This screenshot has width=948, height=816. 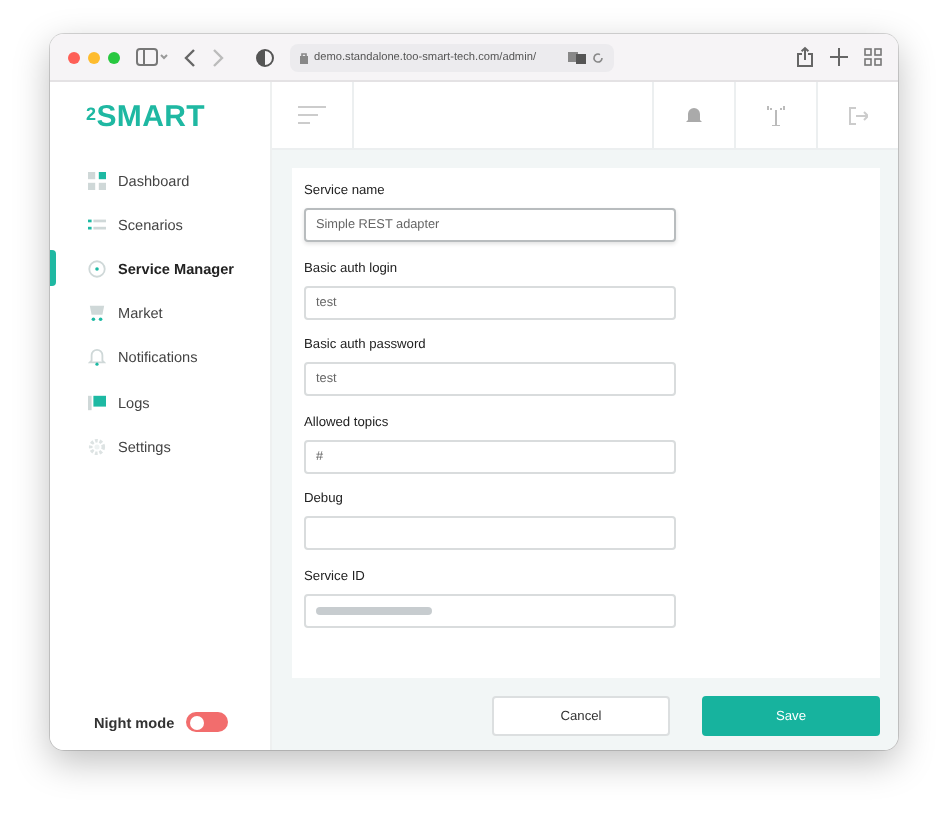 What do you see at coordinates (839, 57) in the screenshot?
I see `plus-icon` at bounding box center [839, 57].